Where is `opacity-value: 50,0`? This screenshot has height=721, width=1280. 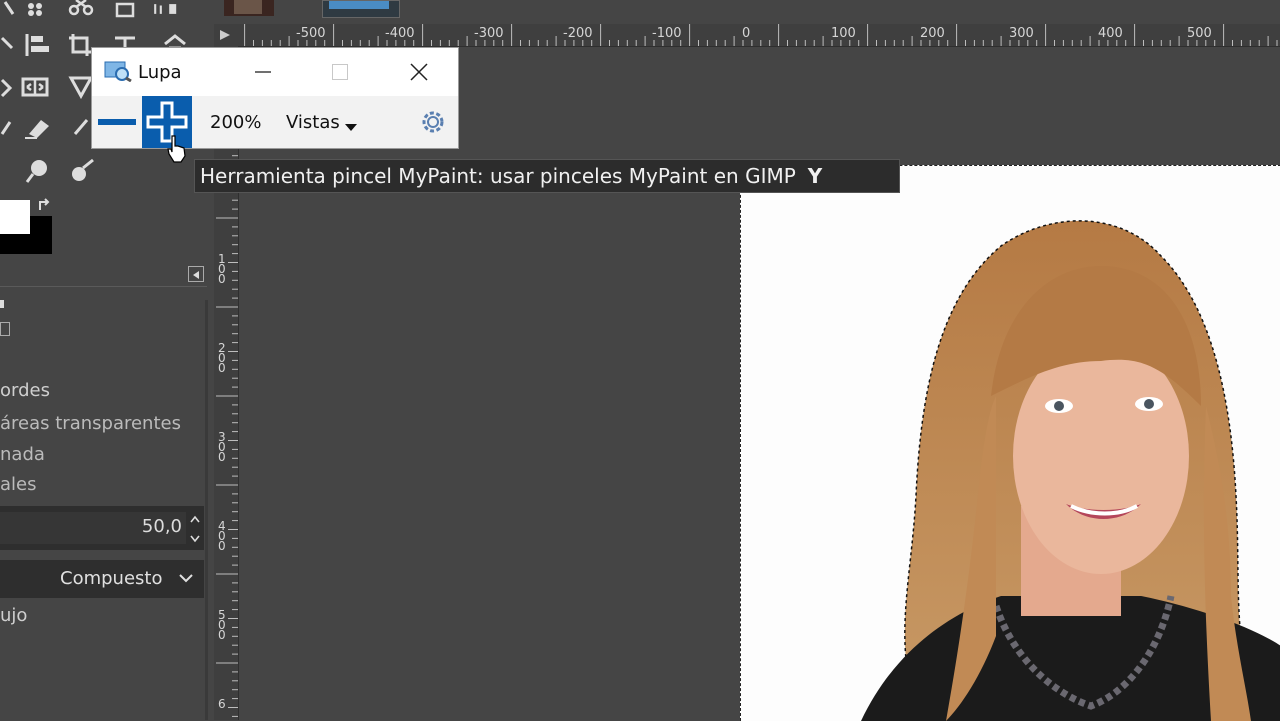
opacity-value: 50,0 is located at coordinates (161, 526).